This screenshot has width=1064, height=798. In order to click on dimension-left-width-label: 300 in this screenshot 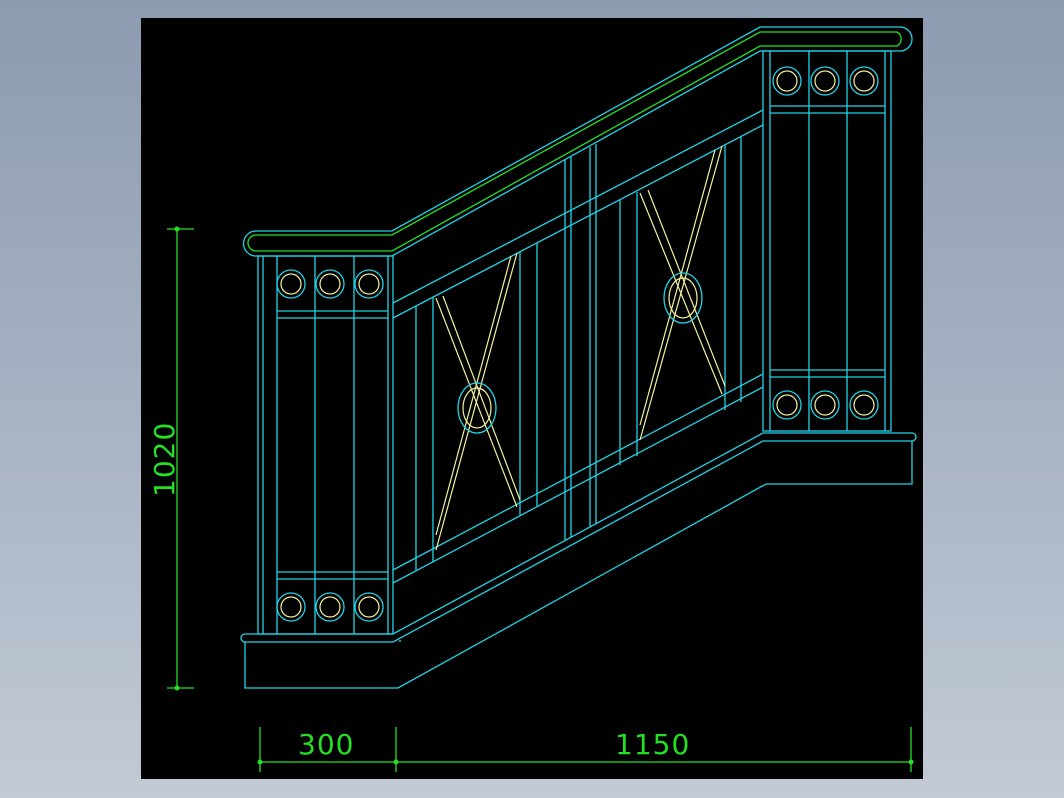, I will do `click(326, 744)`.